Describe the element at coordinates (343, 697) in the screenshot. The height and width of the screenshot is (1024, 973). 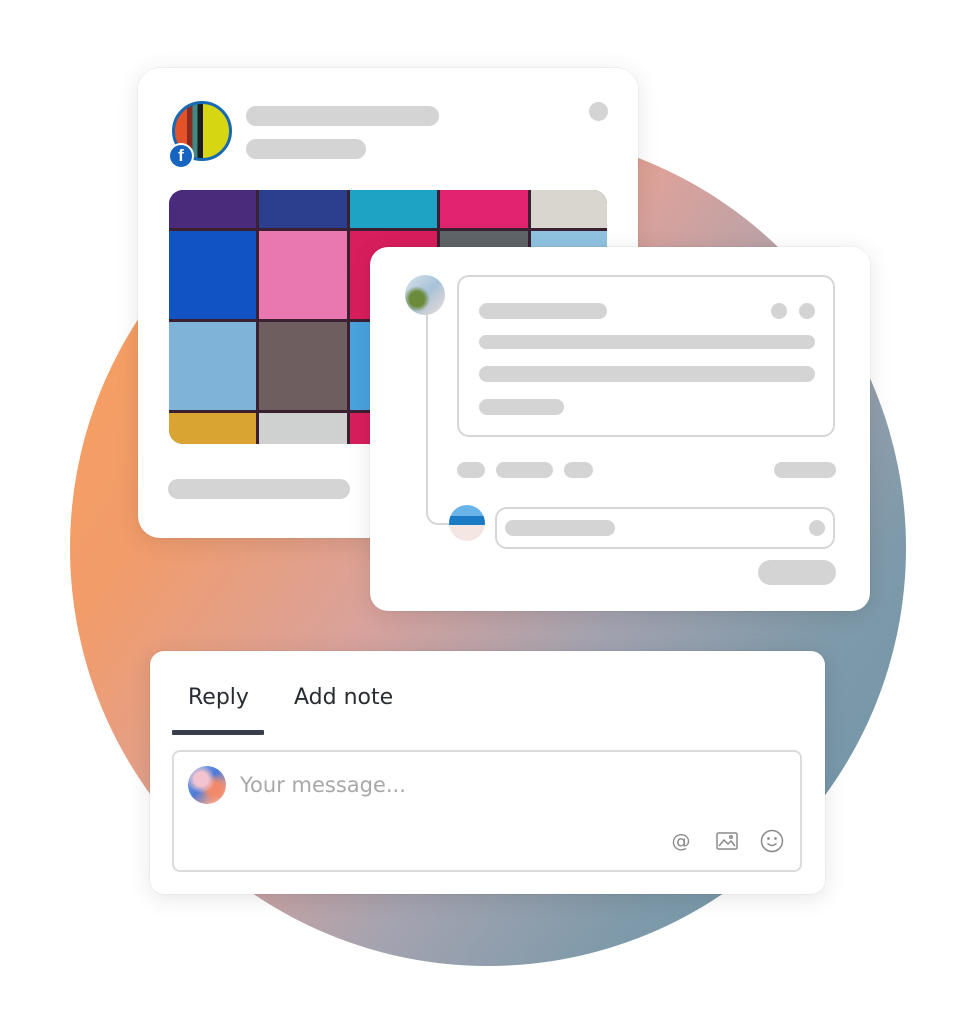
I see `tab-add-note: Add note` at that location.